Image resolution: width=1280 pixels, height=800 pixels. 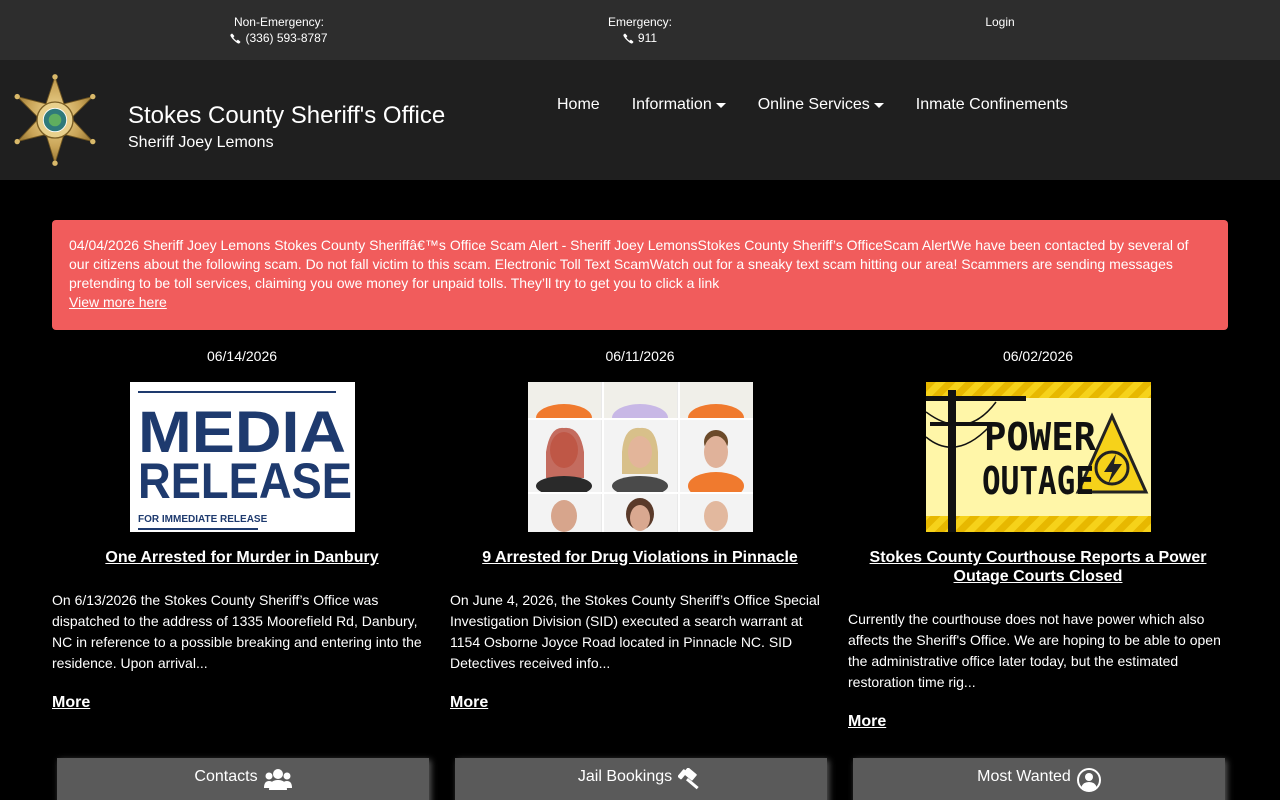 I want to click on thumb-release-text: RELEASE, so click(x=245, y=481).